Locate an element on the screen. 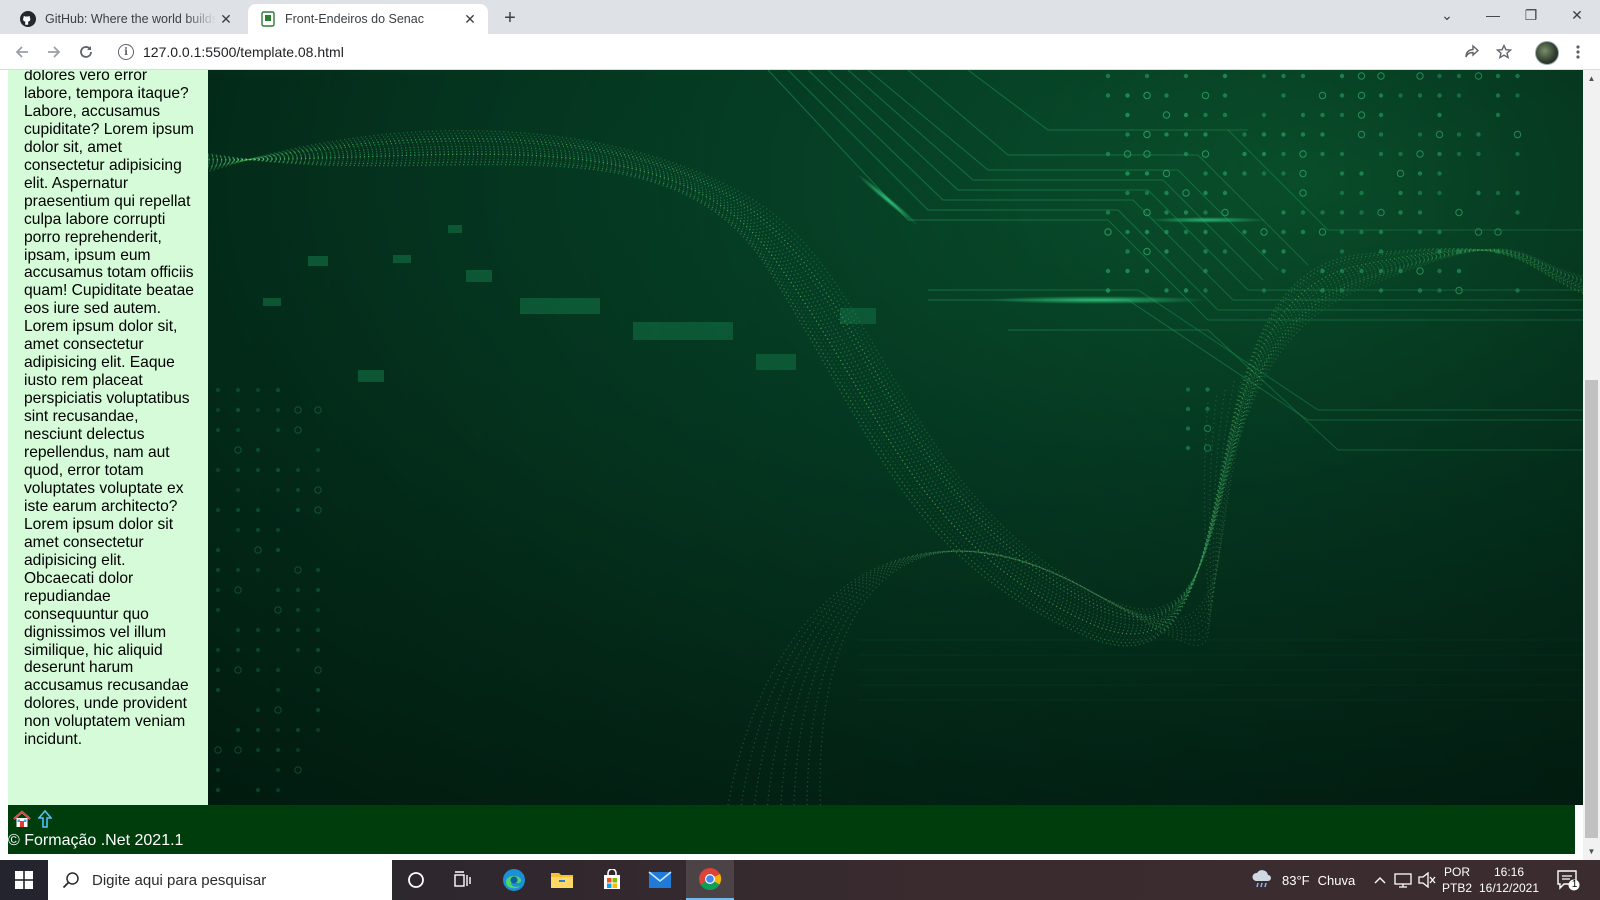 Image resolution: width=1600 pixels, height=900 pixels. language-code: POR is located at coordinates (1456, 872).